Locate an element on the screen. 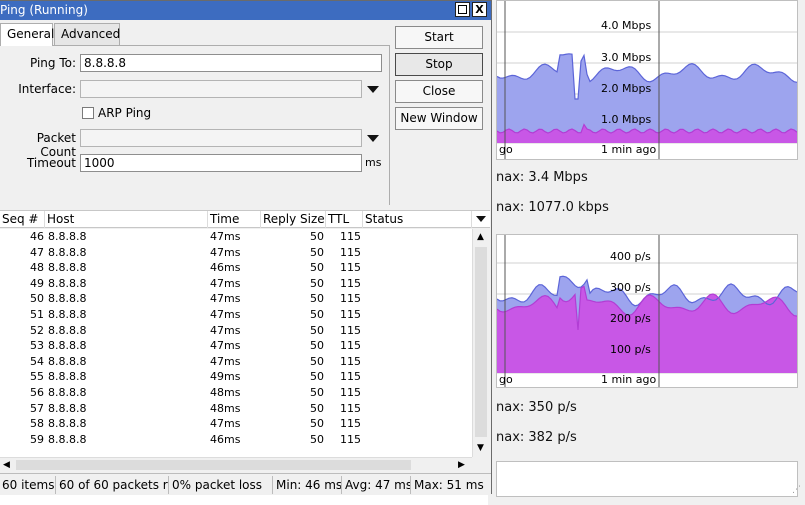  table-row: 55 8.8.8.8 49ms 50 115 is located at coordinates (236, 377).